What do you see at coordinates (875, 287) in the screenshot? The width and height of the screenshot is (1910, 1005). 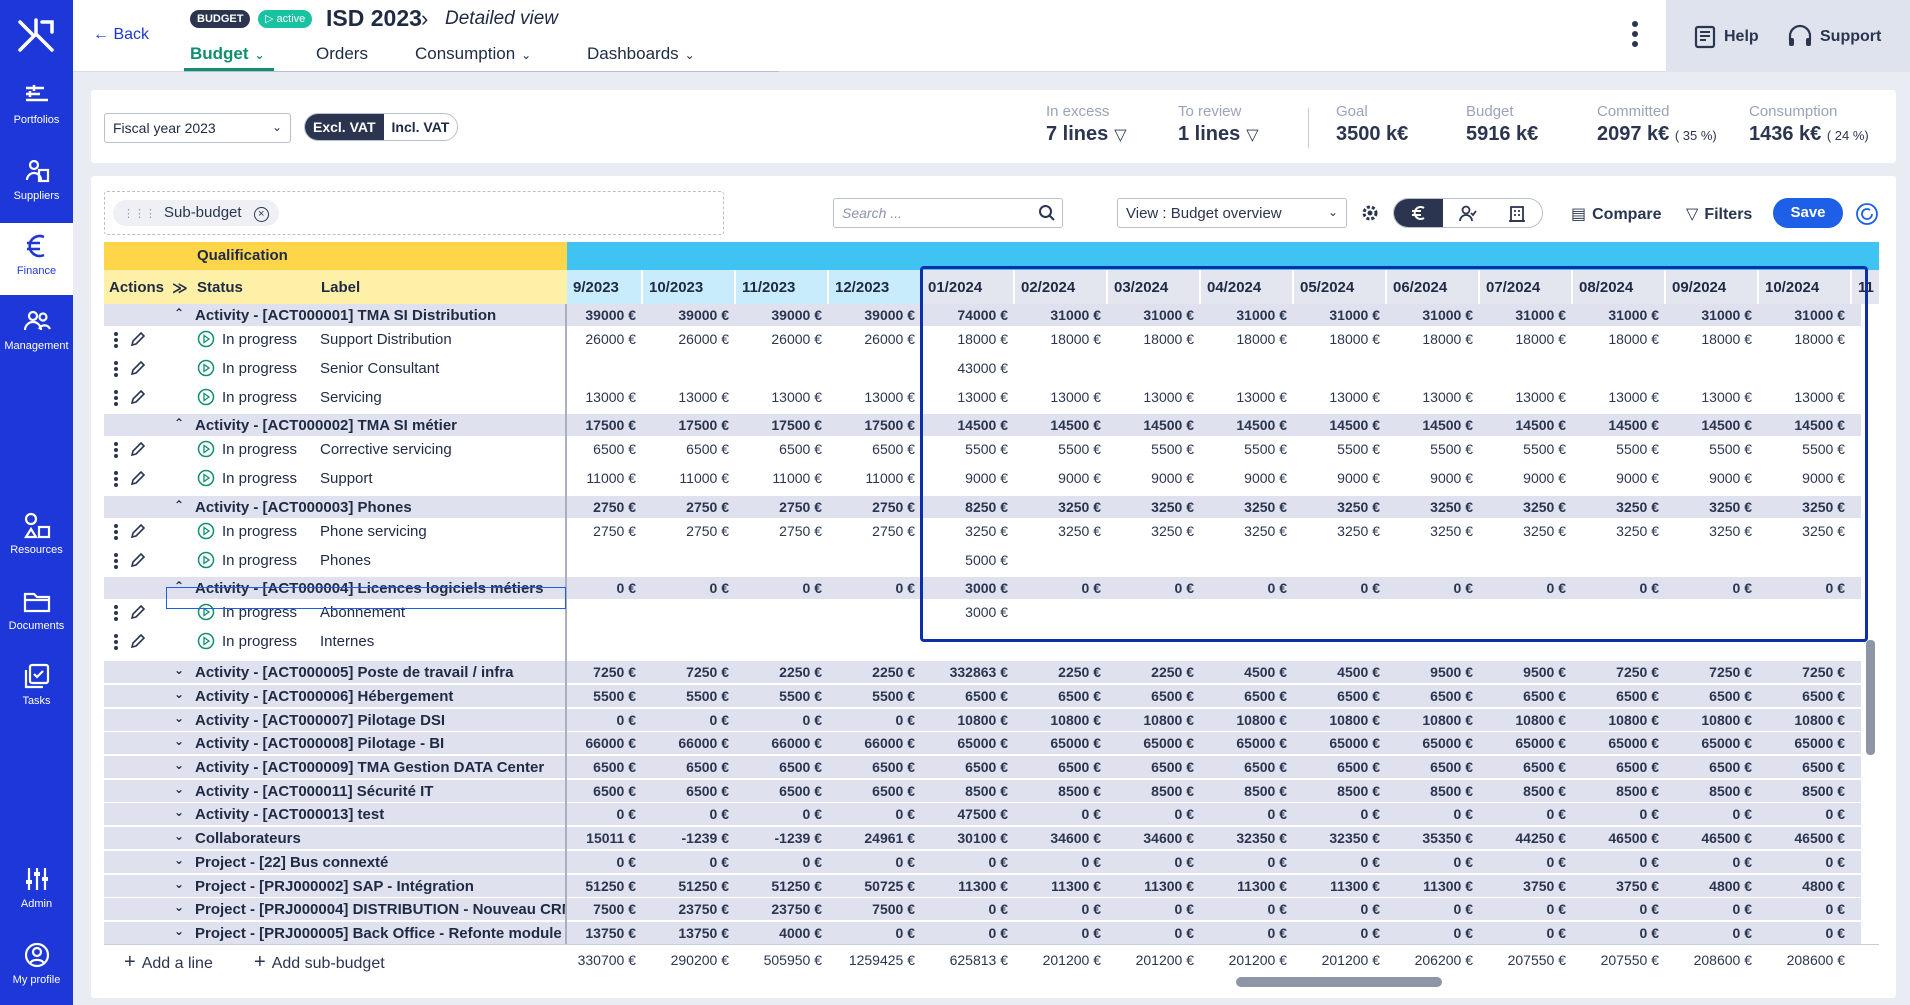 I see `month-header: 12/2023` at bounding box center [875, 287].